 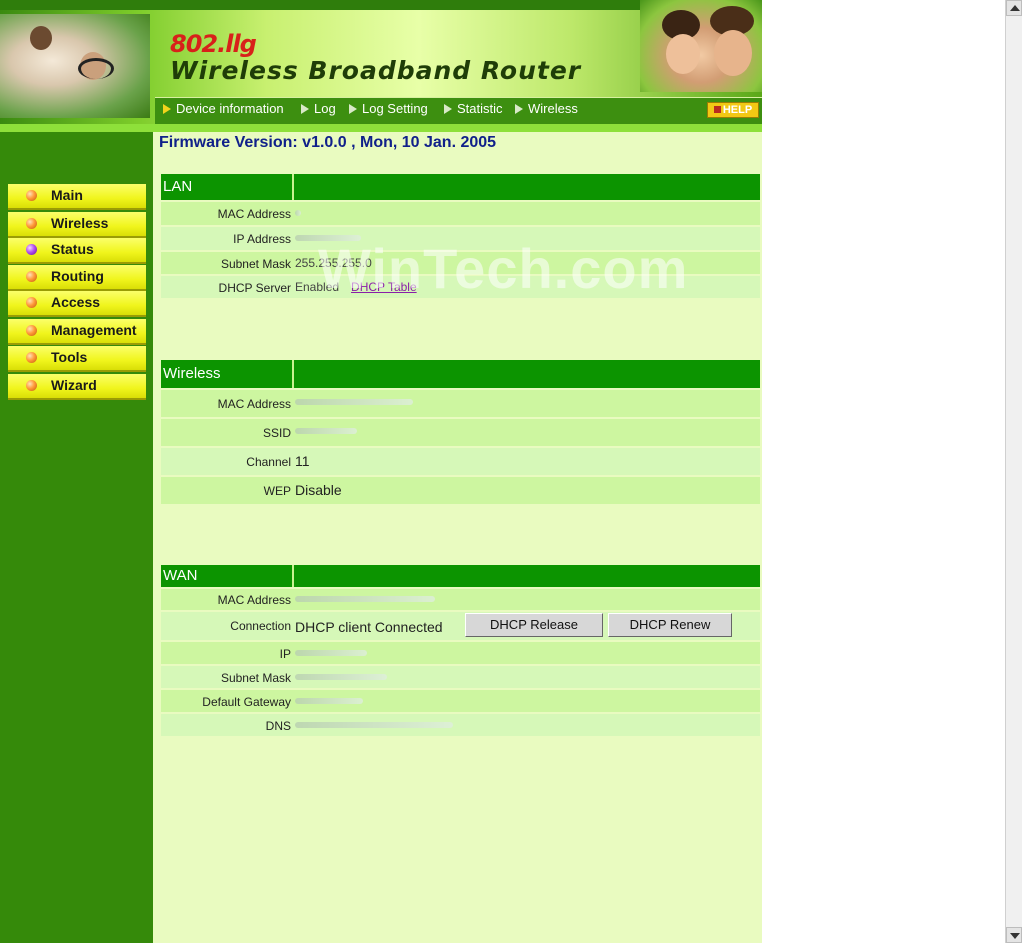 I want to click on scroll-down-button, so click(x=1014, y=935).